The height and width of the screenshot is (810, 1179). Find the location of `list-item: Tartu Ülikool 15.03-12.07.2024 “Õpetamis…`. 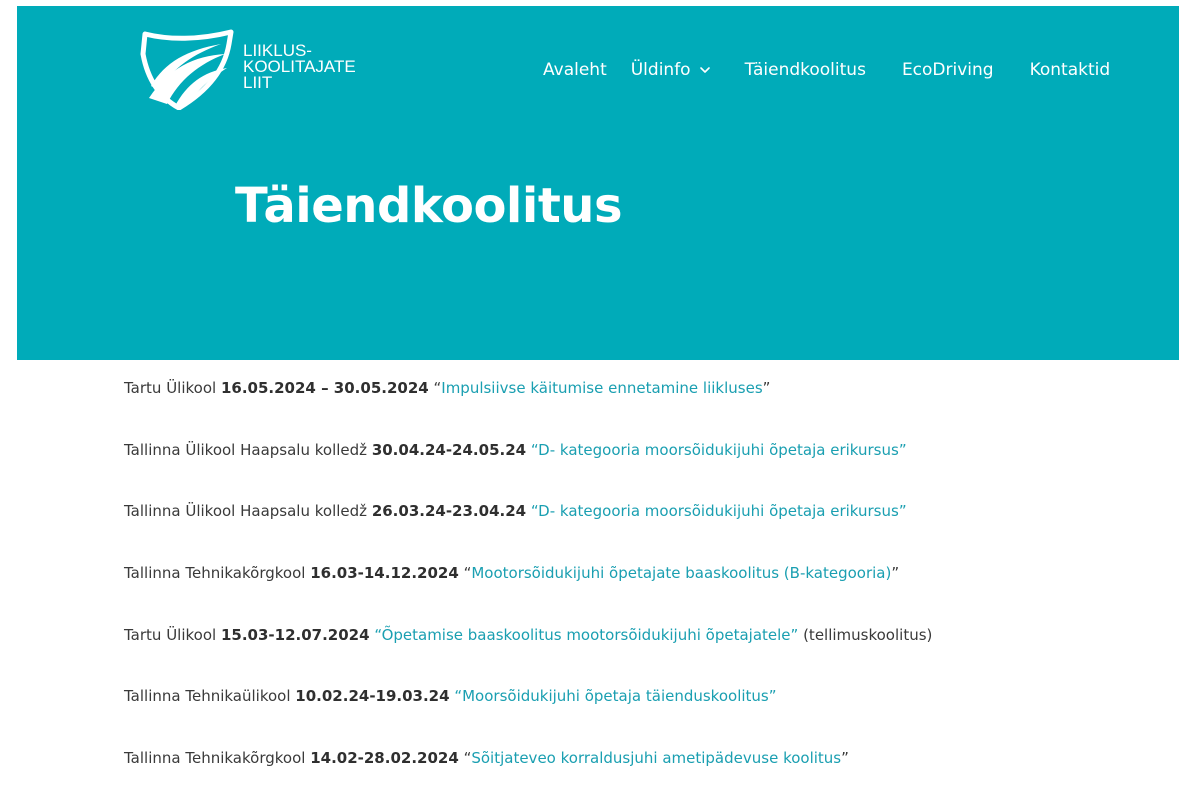

list-item: Tartu Ülikool 15.03-12.07.2024 “Õpetamis… is located at coordinates (528, 656).